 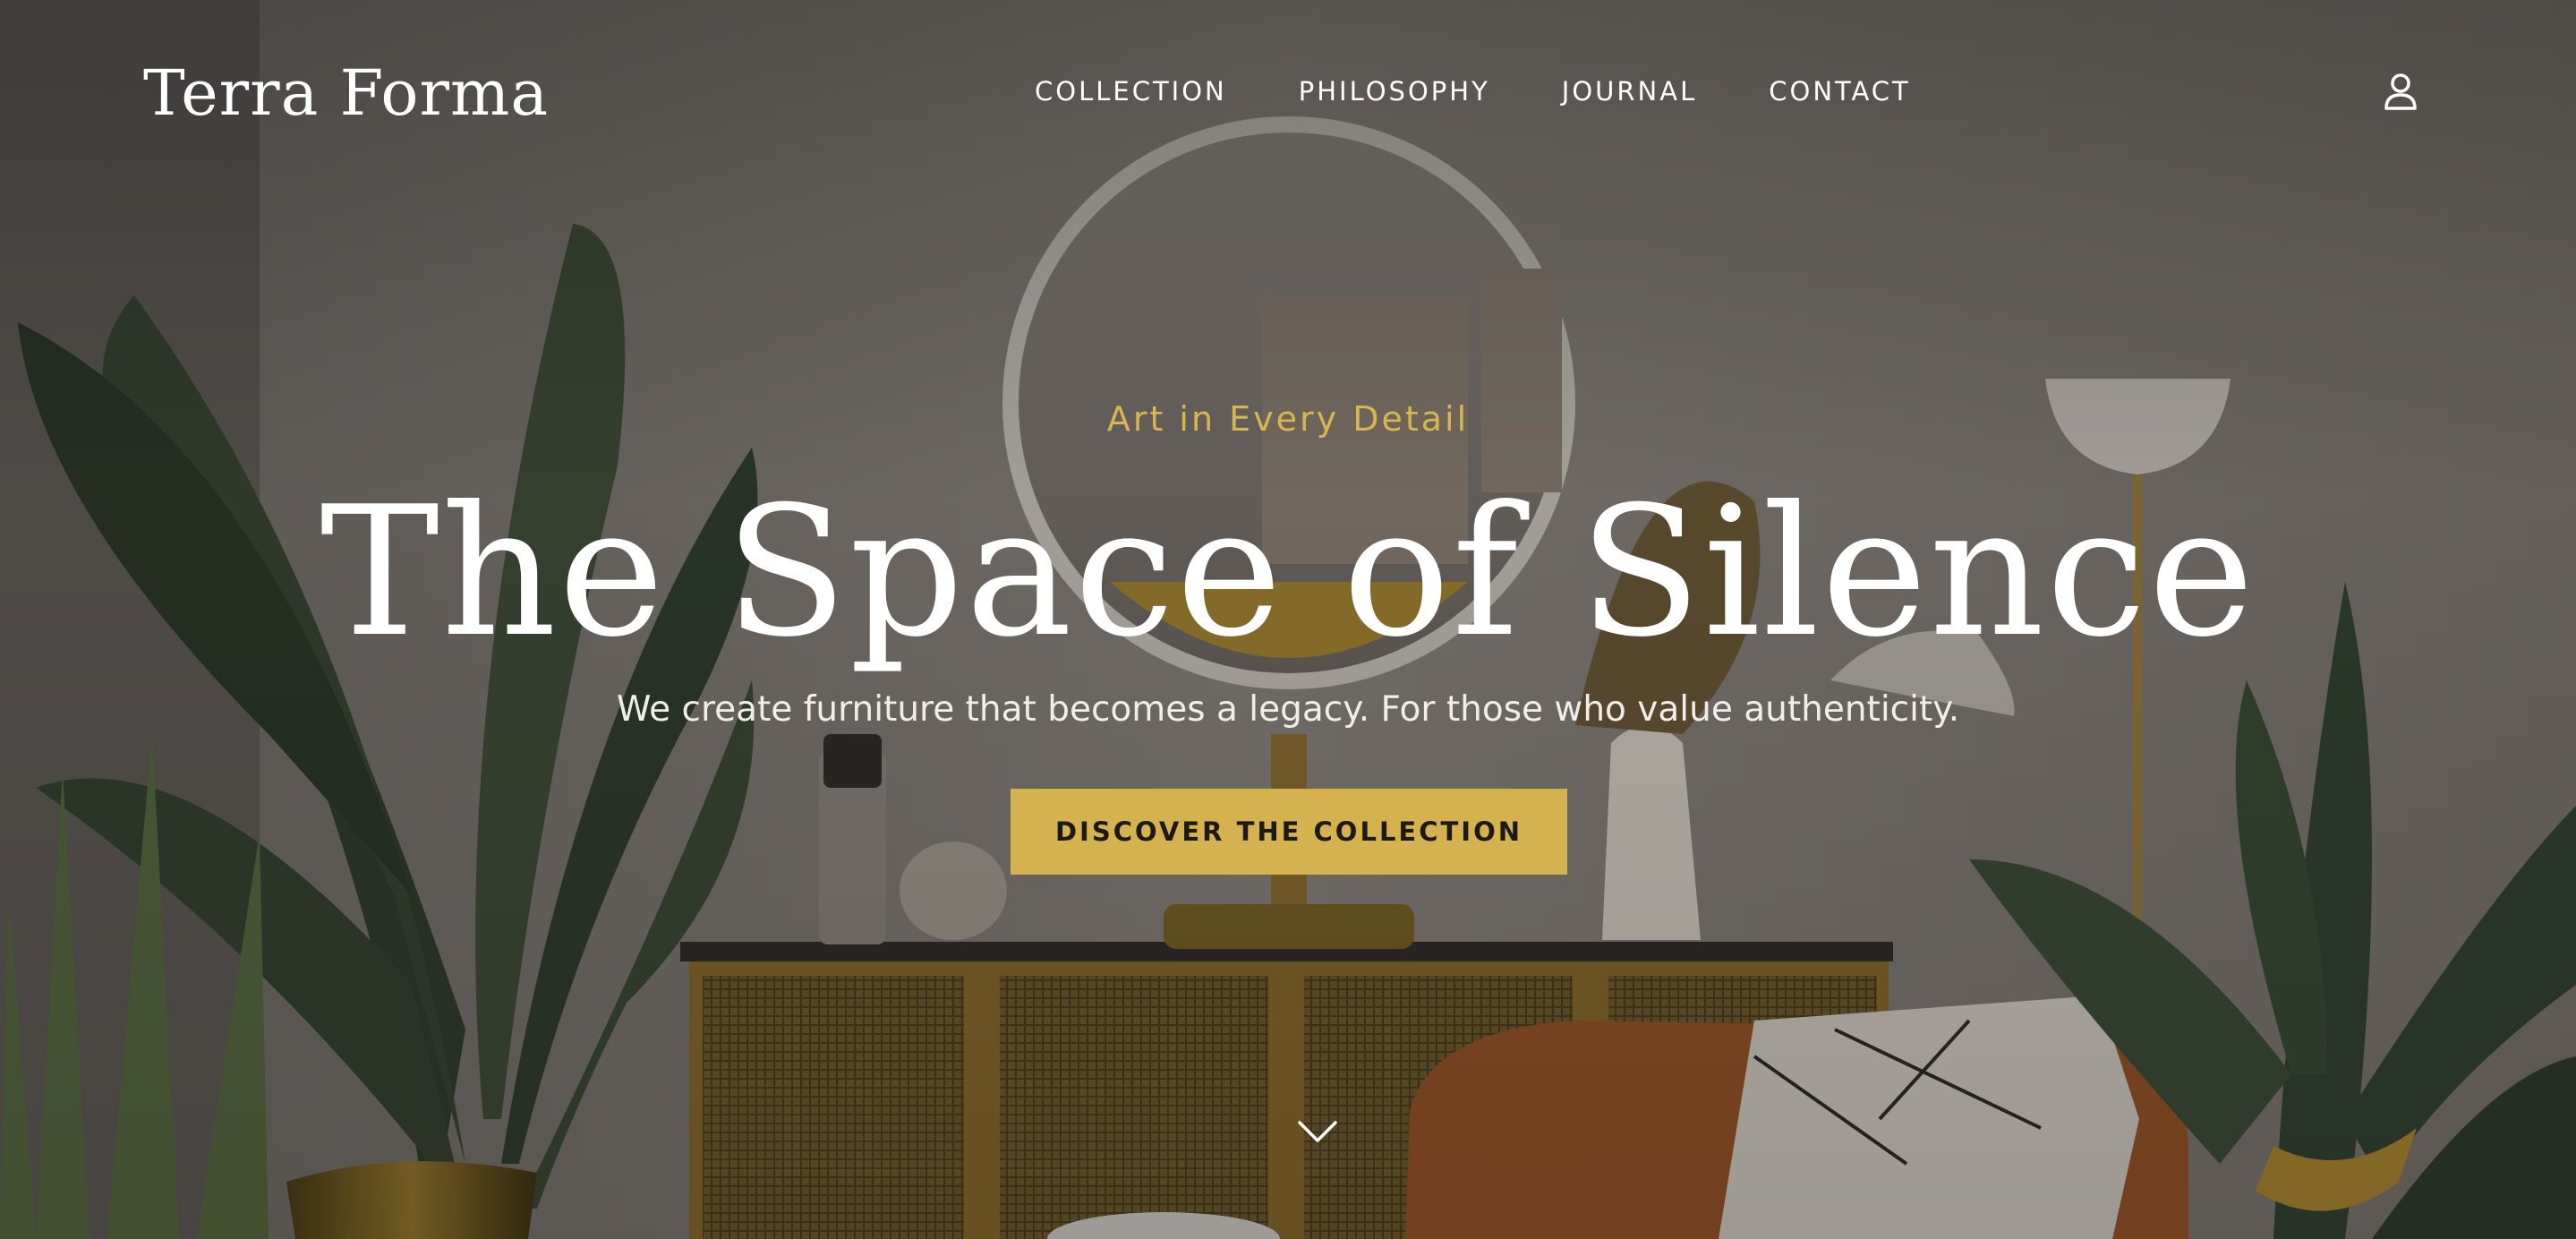 I want to click on brand-logo: Terra Forma, so click(x=346, y=93).